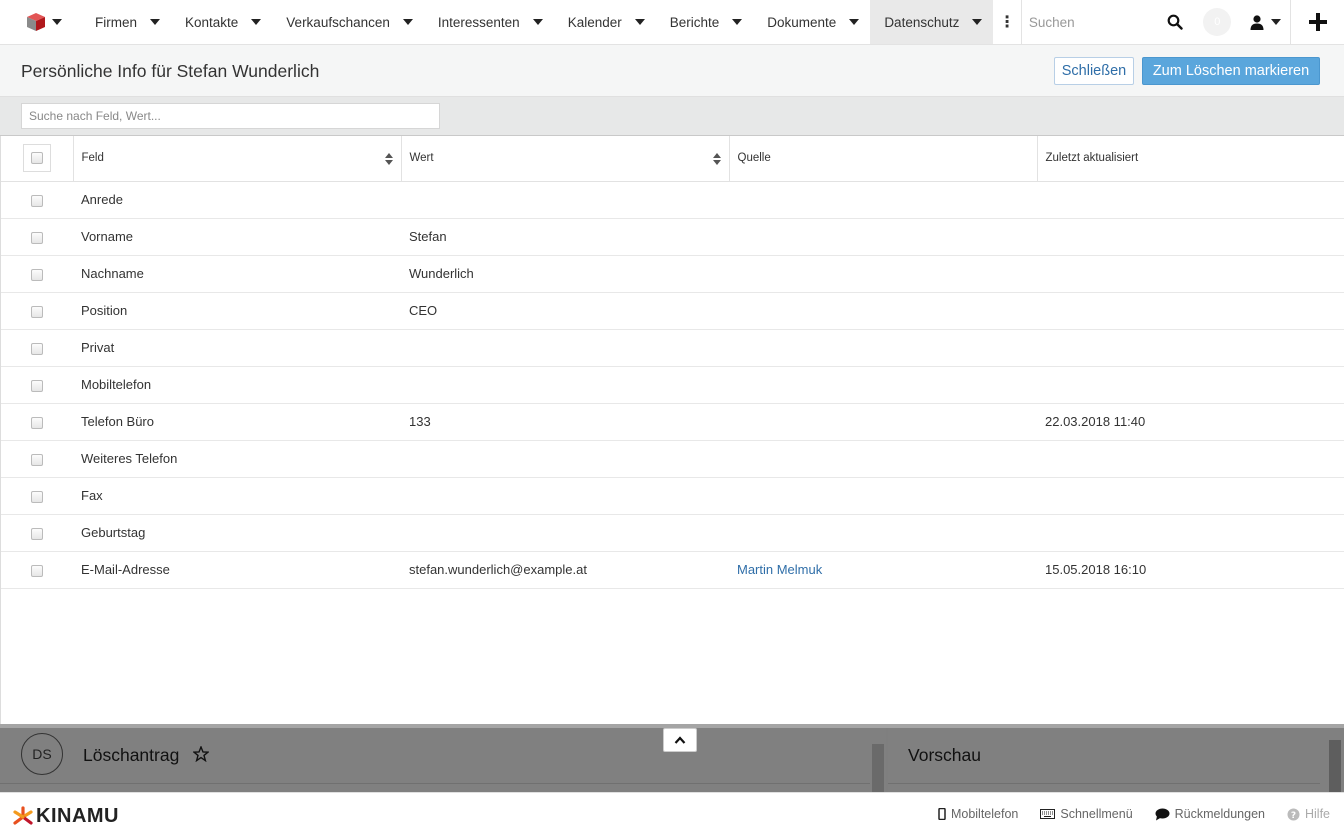 Image resolution: width=1344 pixels, height=836 pixels. Describe the element at coordinates (1092, 158) in the screenshot. I see `column-label: Zuletzt aktualisiert` at that location.